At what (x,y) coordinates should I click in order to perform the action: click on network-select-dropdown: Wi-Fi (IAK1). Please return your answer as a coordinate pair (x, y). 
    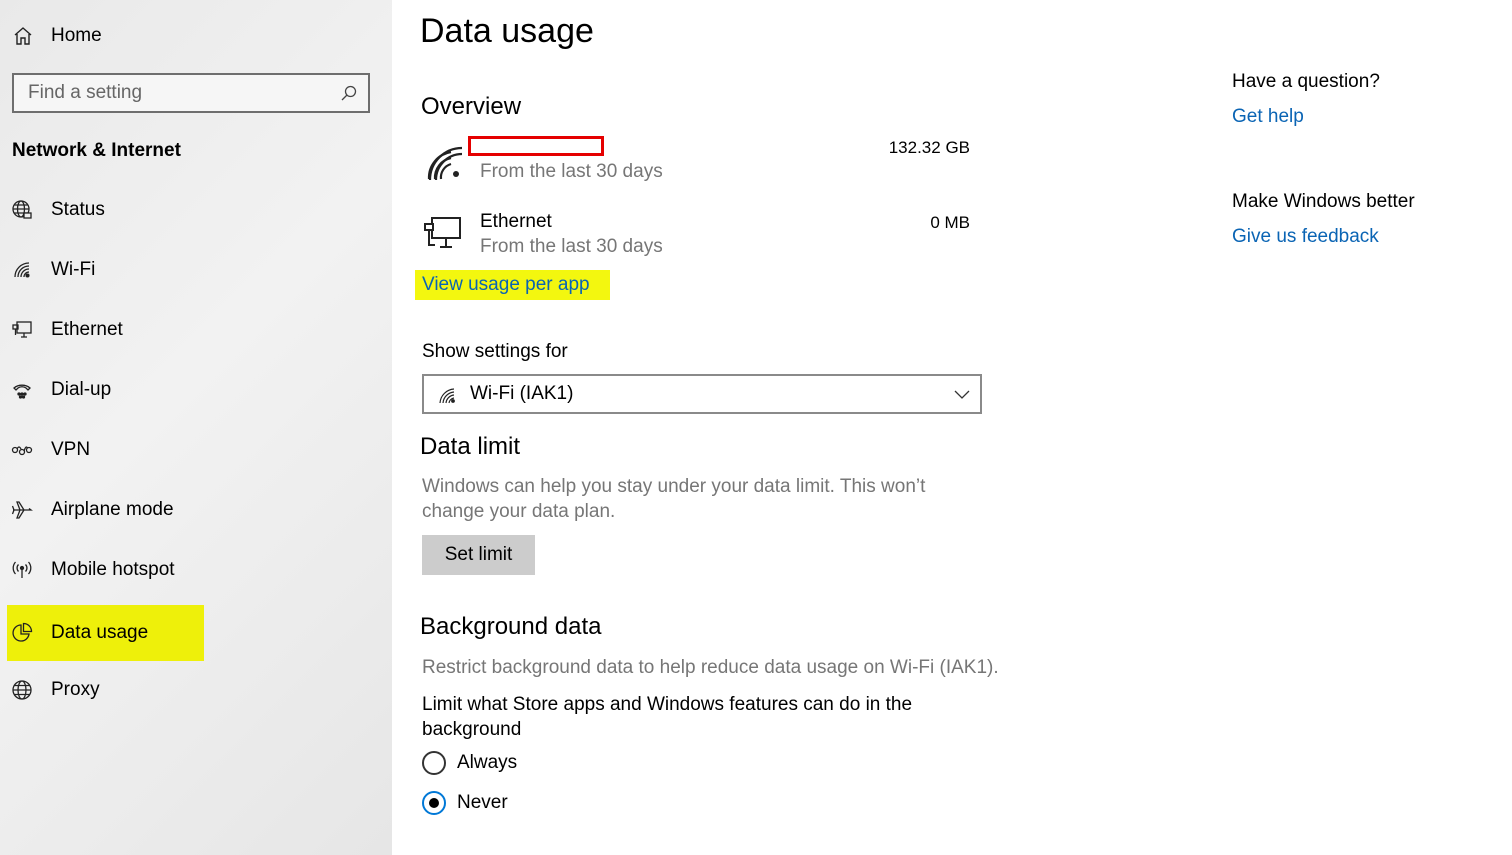
    Looking at the image, I should click on (702, 394).